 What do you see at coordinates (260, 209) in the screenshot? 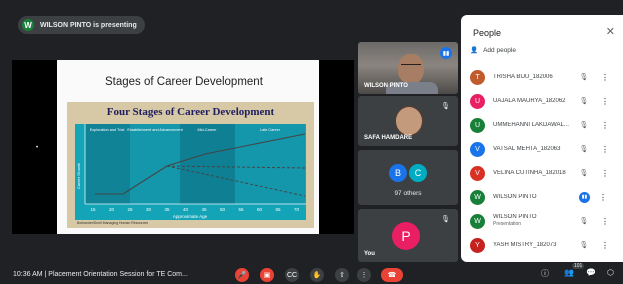
I see `x-tick-label: 60` at bounding box center [260, 209].